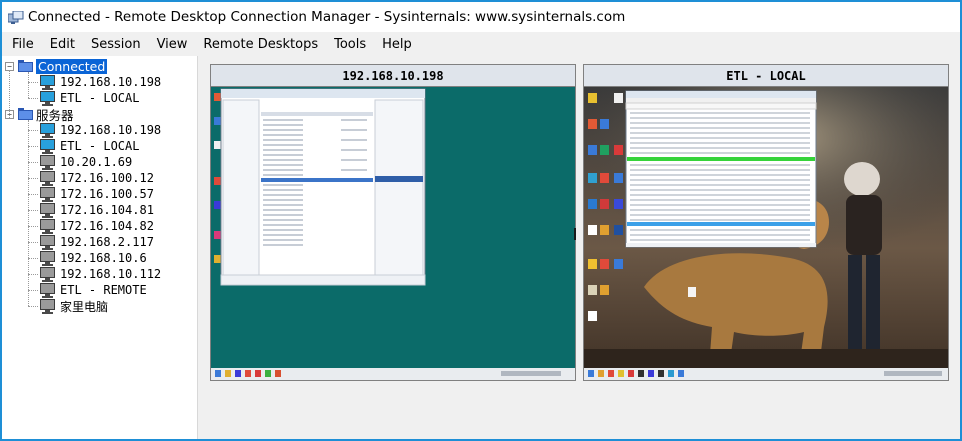 Image resolution: width=962 pixels, height=441 pixels. I want to click on thumbnail-title: ETL - LOCAL, so click(766, 76).